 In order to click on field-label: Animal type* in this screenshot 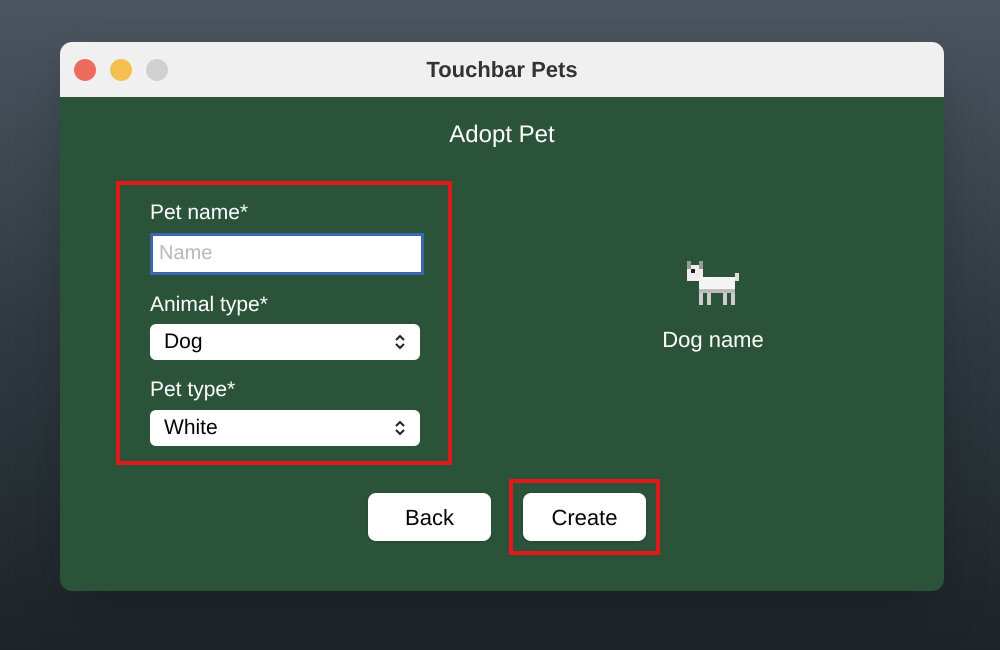, I will do `click(209, 305)`.